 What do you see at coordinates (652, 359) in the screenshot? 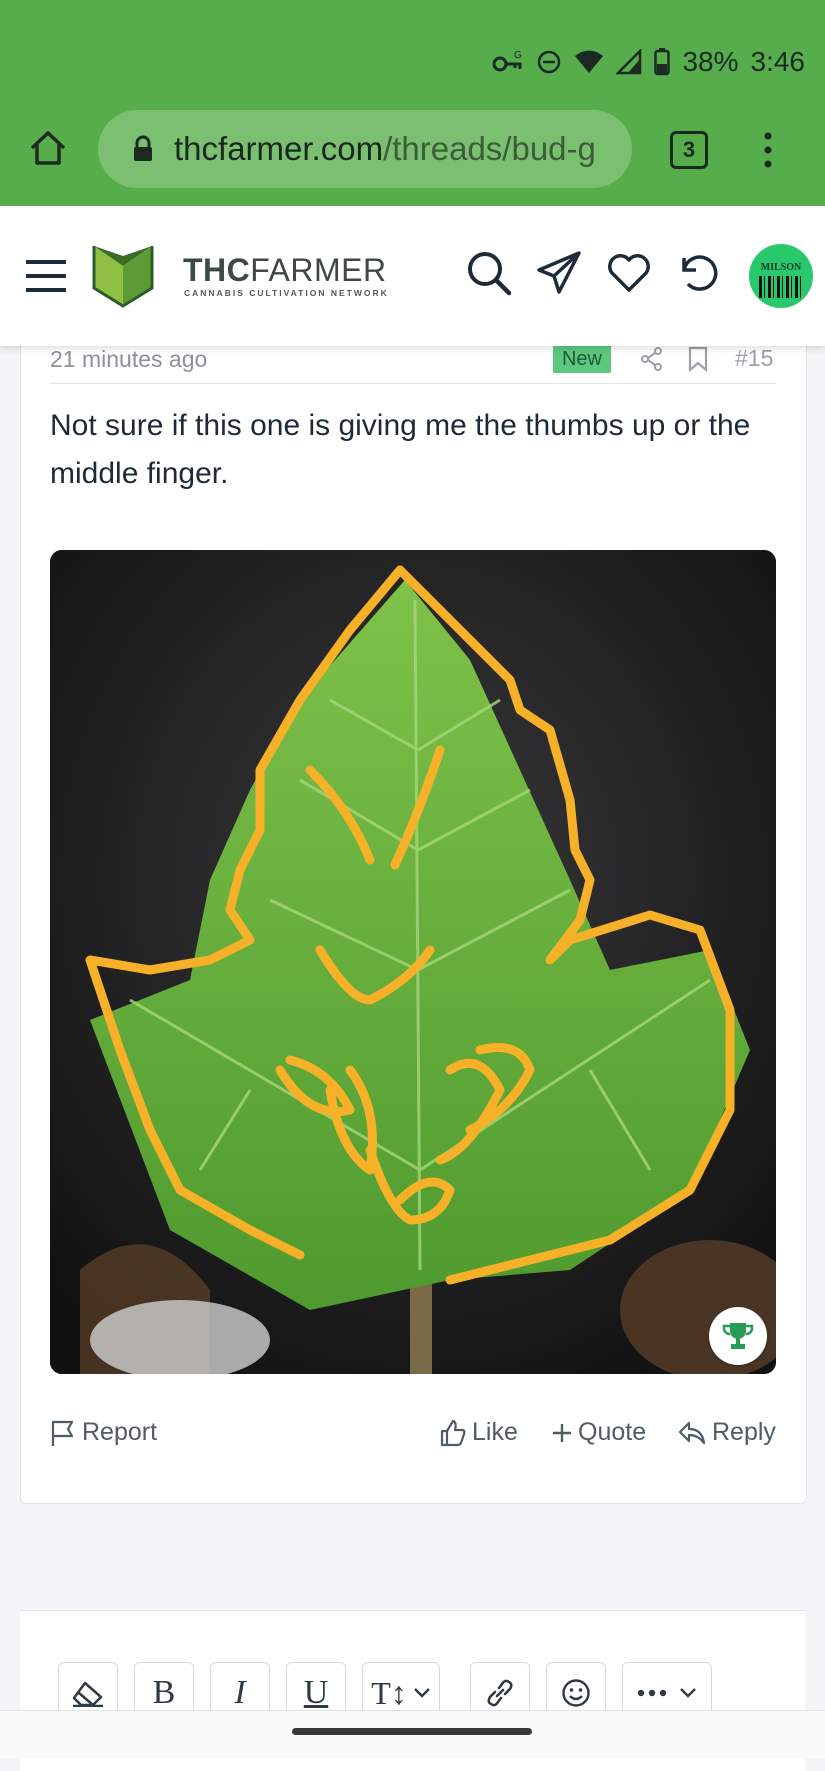
I see `share-icon` at bounding box center [652, 359].